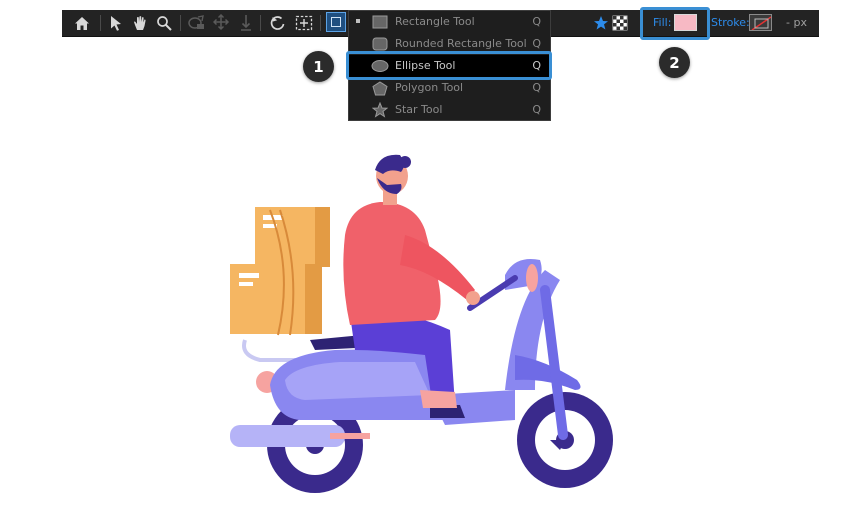 Image resolution: width=850 pixels, height=531 pixels. Describe the element at coordinates (435, 21) in the screenshot. I see `menu-item-label: Rectangle Tool` at that location.